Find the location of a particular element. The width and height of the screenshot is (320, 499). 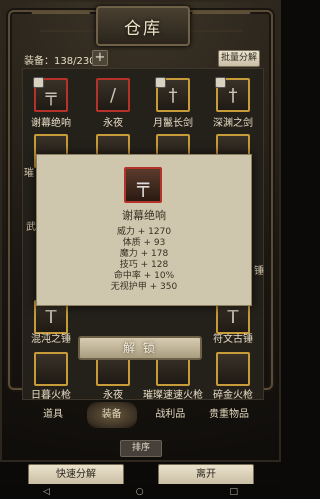

tab-loot: 战利品 is located at coordinates (170, 415).